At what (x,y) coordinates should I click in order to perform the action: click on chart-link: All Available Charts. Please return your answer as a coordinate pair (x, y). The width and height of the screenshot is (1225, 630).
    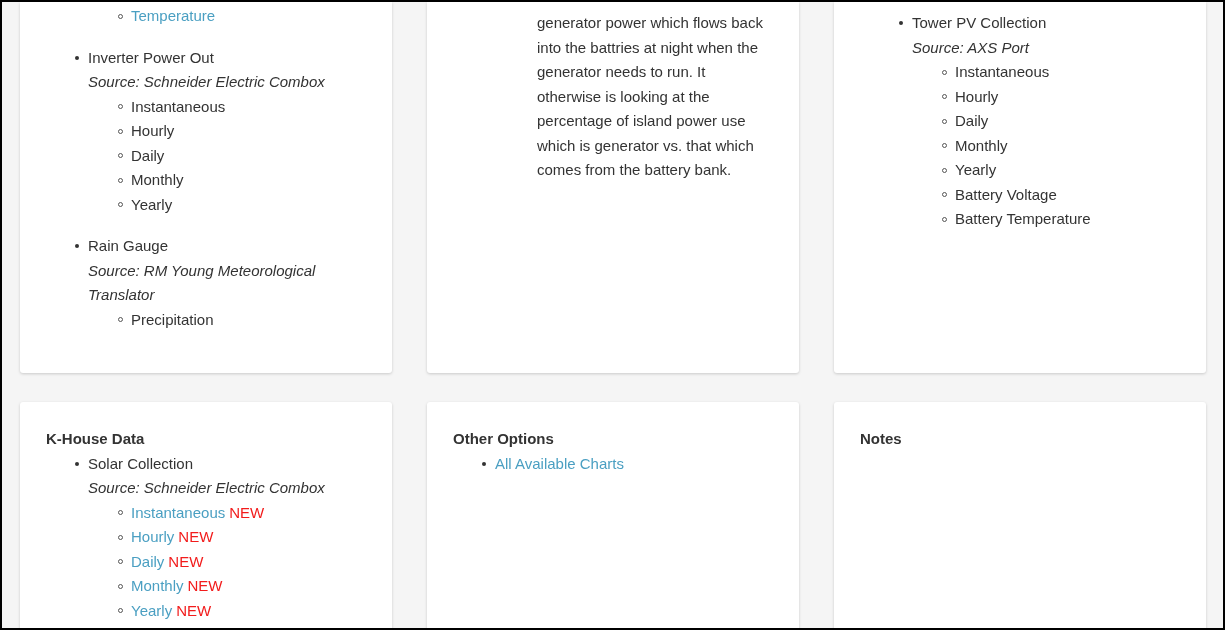
    Looking at the image, I should click on (559, 463).